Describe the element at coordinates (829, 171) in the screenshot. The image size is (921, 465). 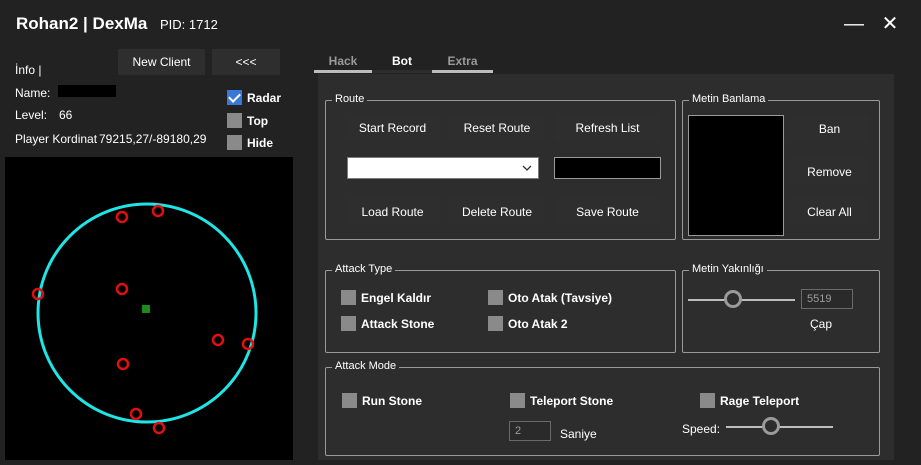
I see `remove-button: Remove` at that location.